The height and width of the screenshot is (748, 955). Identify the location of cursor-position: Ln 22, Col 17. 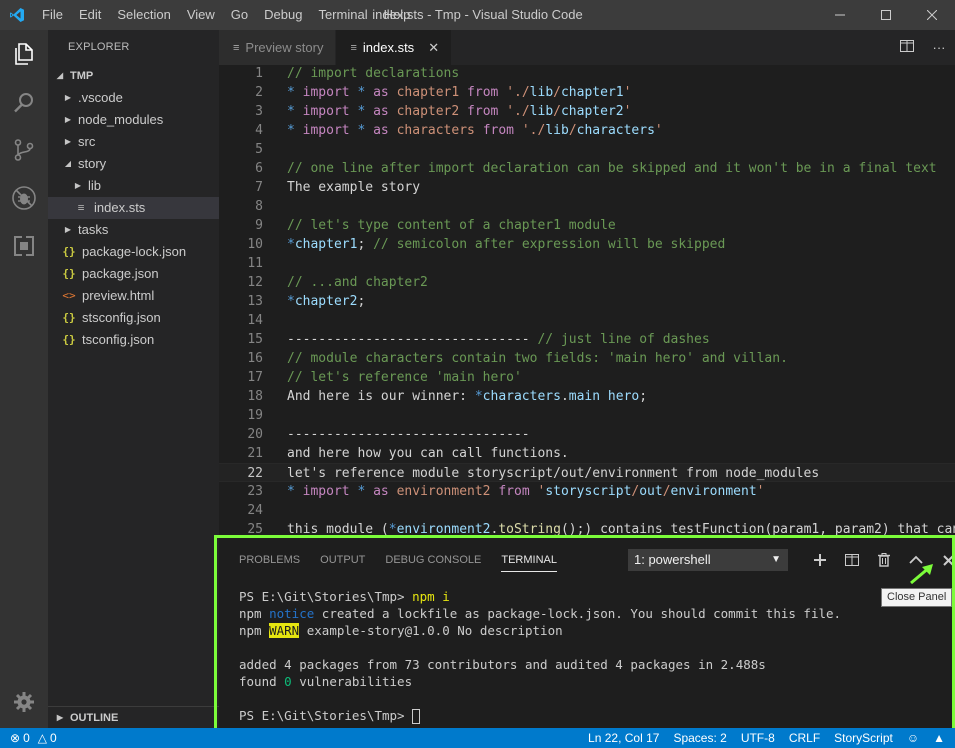
(623, 738).